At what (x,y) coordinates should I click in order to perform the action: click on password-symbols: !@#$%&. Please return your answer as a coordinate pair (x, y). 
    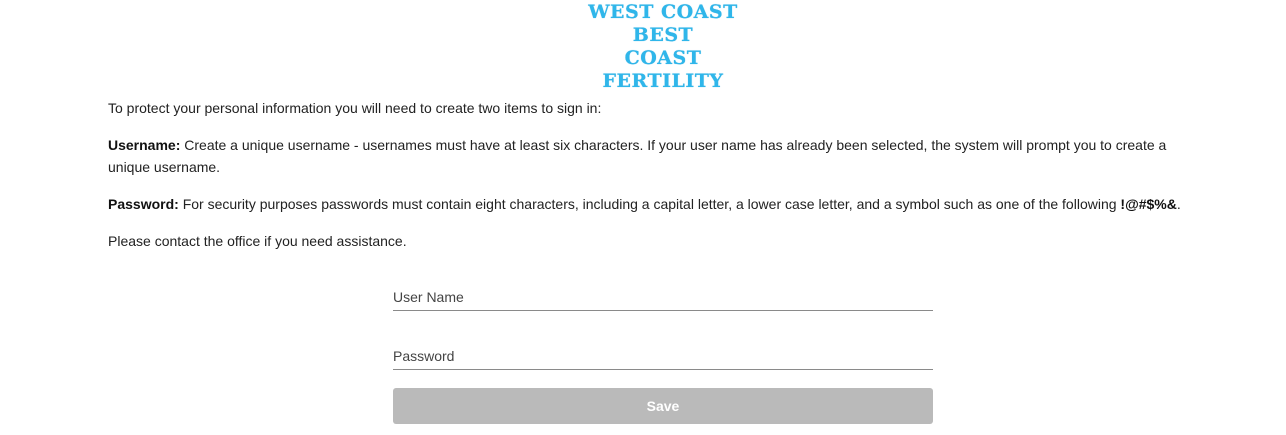
    Looking at the image, I should click on (1148, 204).